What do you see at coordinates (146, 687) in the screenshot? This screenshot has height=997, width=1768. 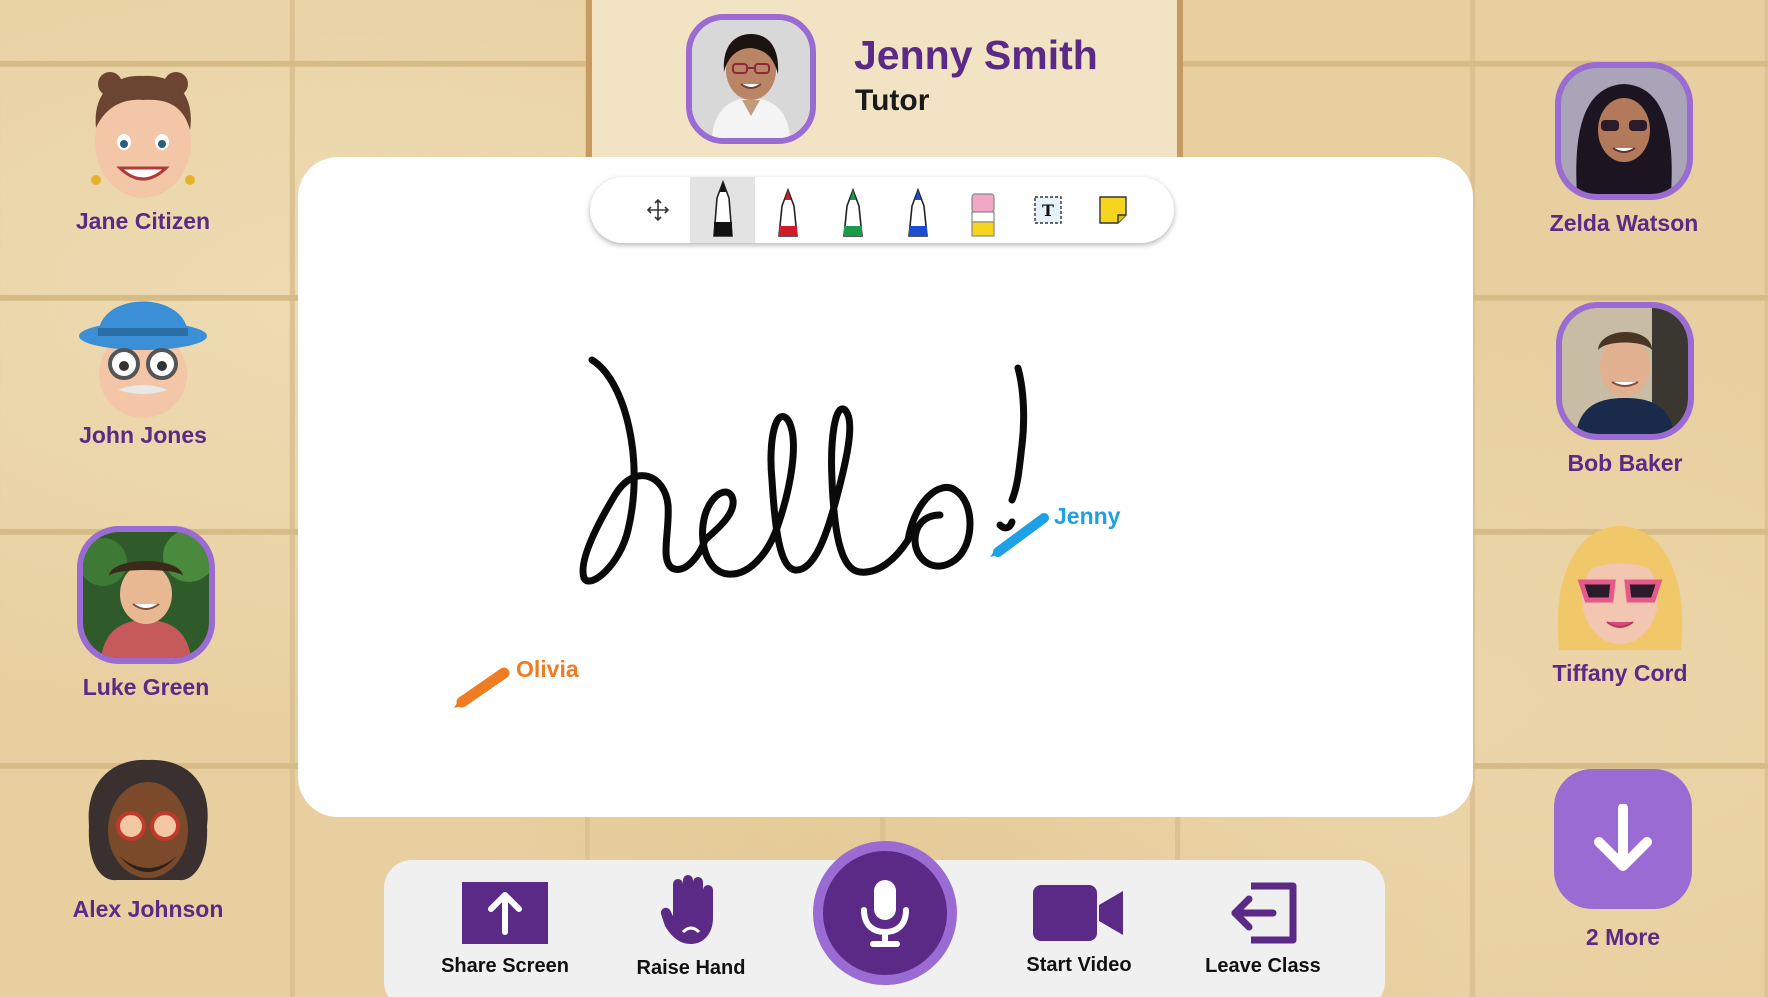 I see `participant-name: Luke Green` at bounding box center [146, 687].